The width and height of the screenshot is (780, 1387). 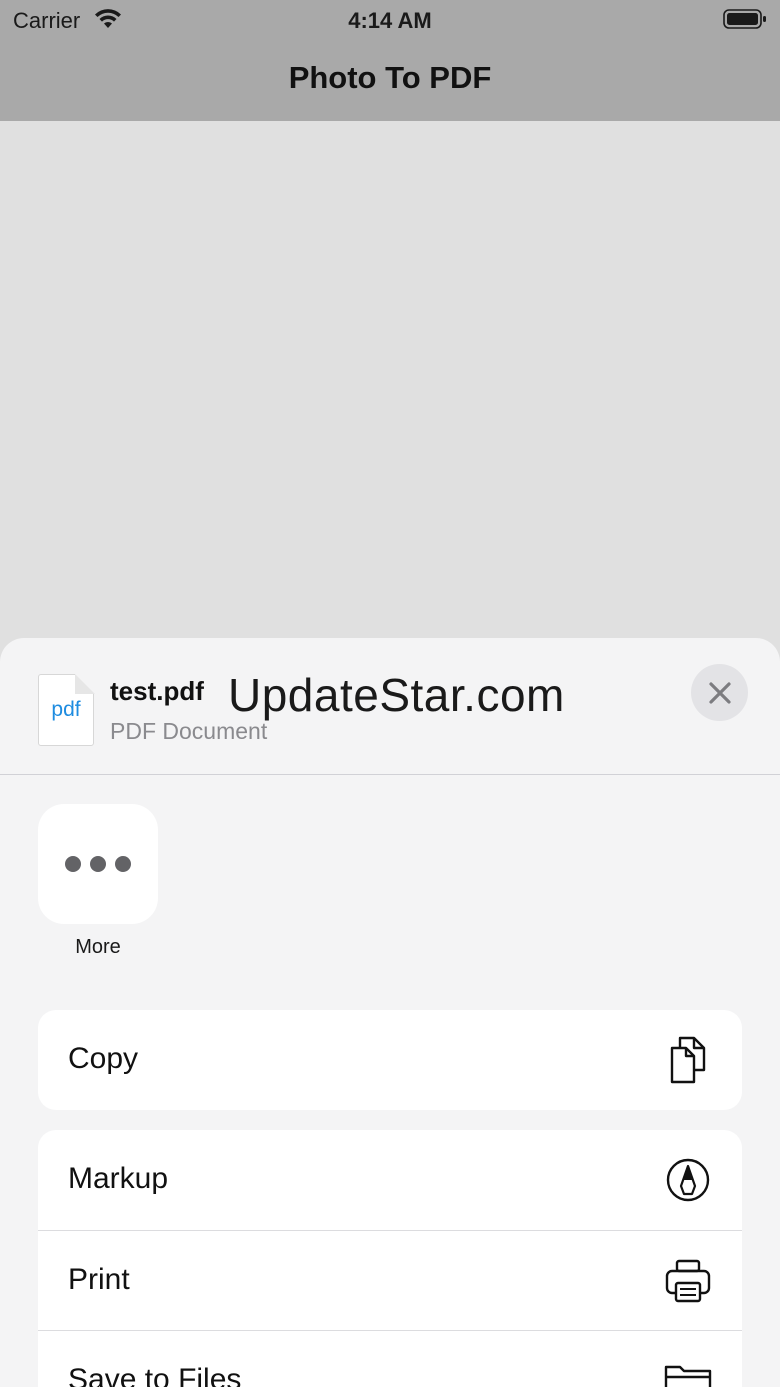 I want to click on copy-action-group: Copy, so click(x=390, y=1060).